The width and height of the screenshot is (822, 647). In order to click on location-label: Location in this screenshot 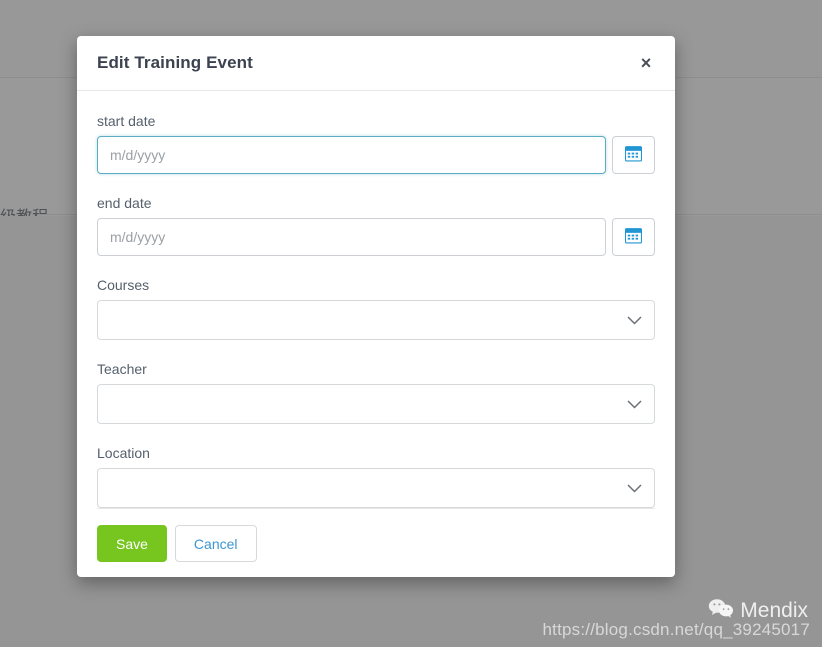, I will do `click(123, 453)`.